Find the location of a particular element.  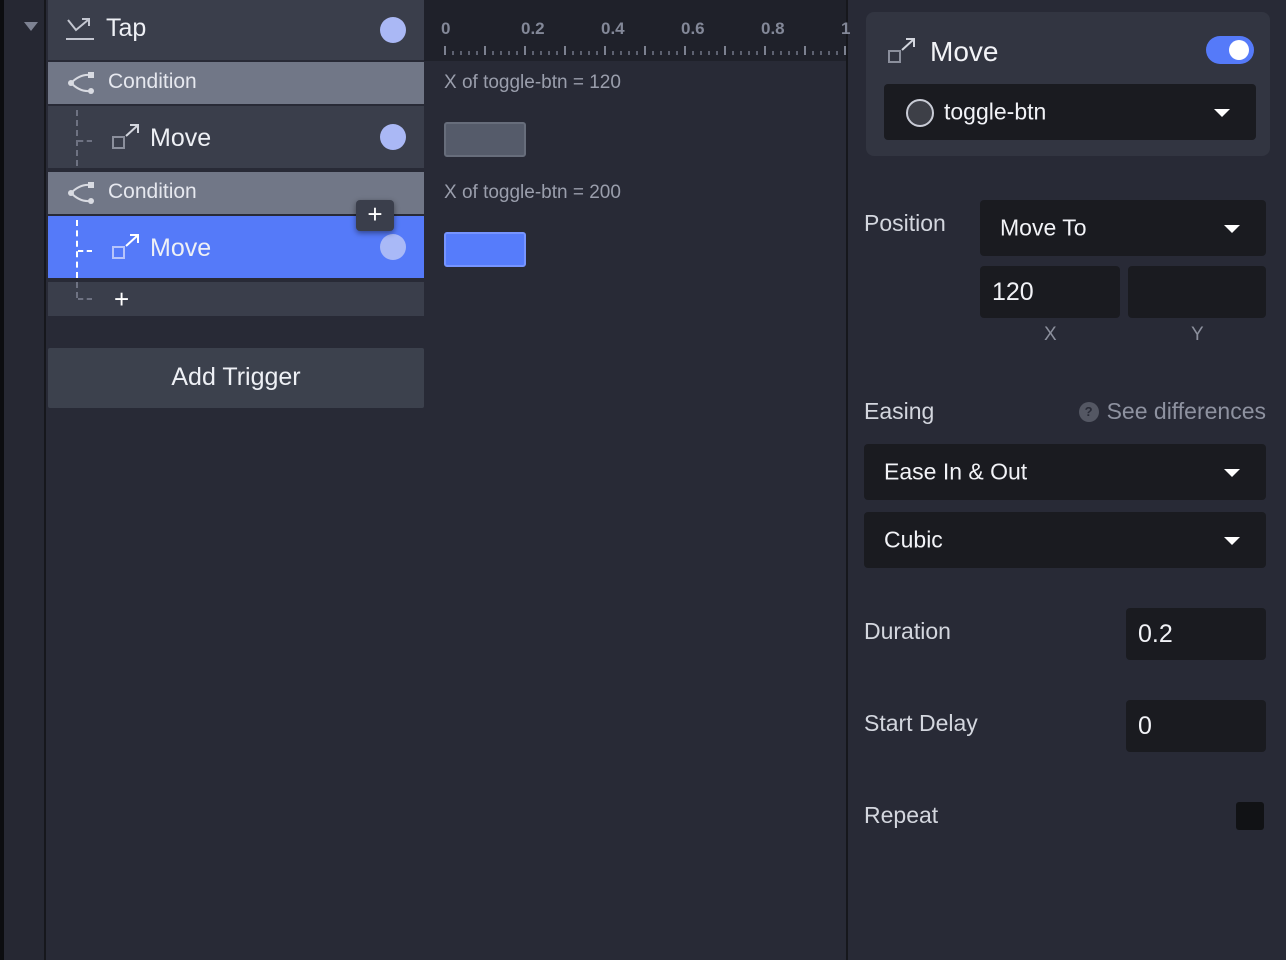

position-x-input: 120 is located at coordinates (1050, 292).